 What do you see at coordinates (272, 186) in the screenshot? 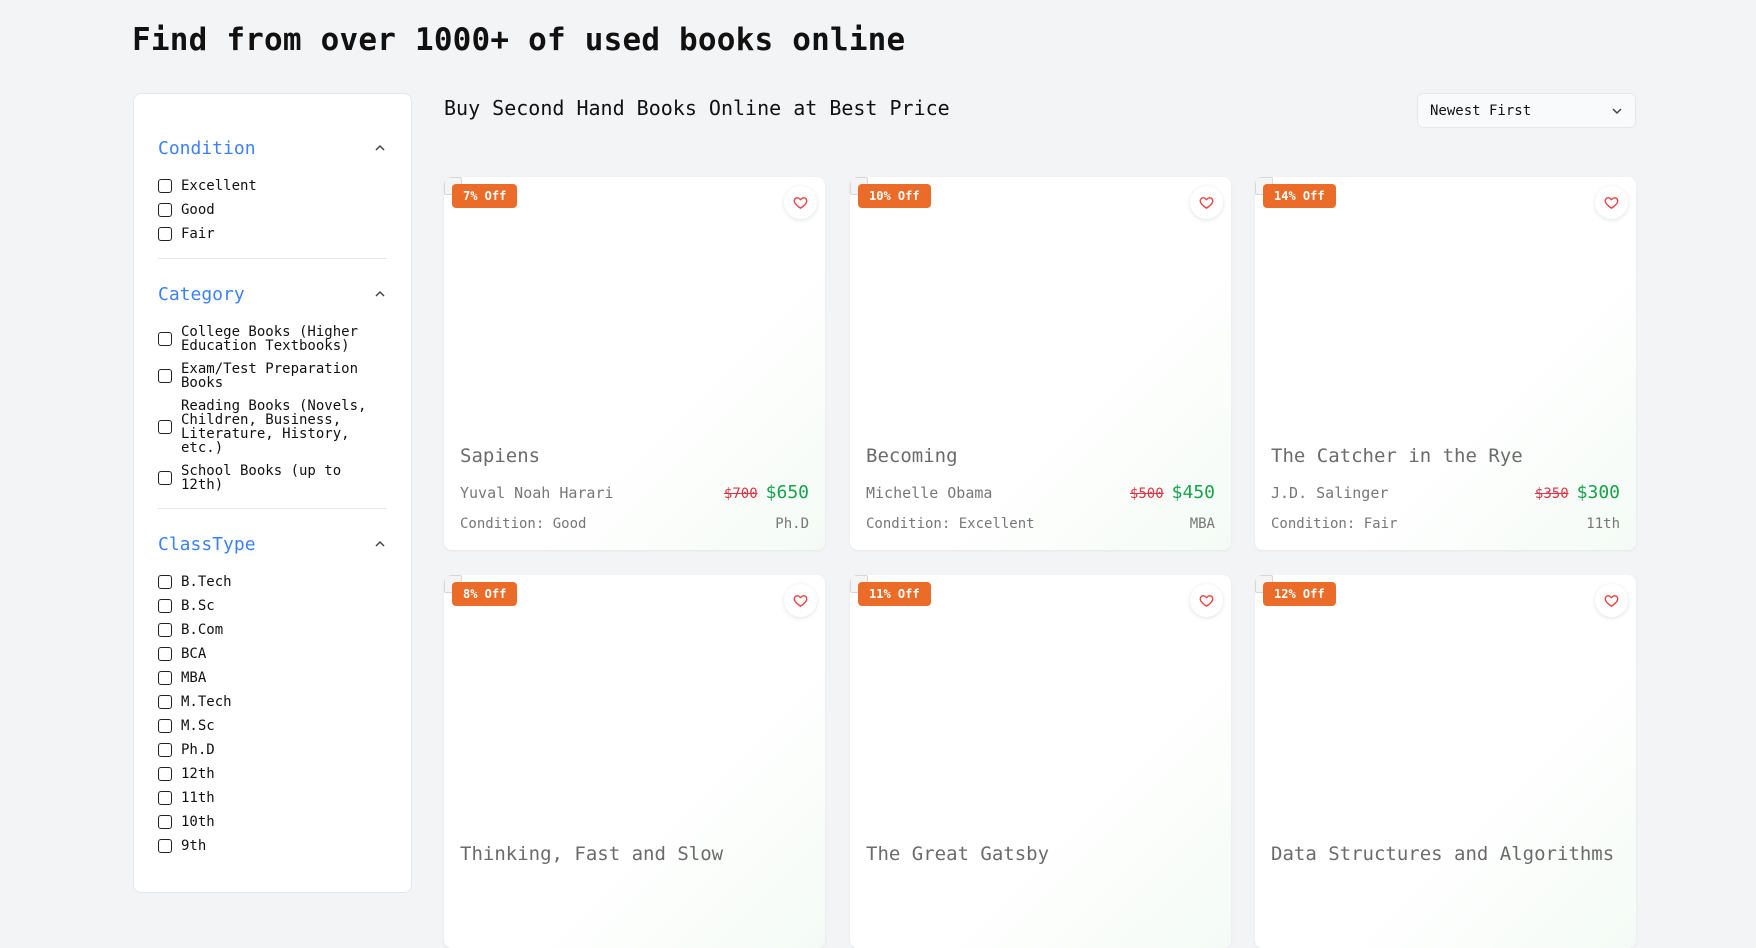
I see `condition-option: Excellent` at bounding box center [272, 186].